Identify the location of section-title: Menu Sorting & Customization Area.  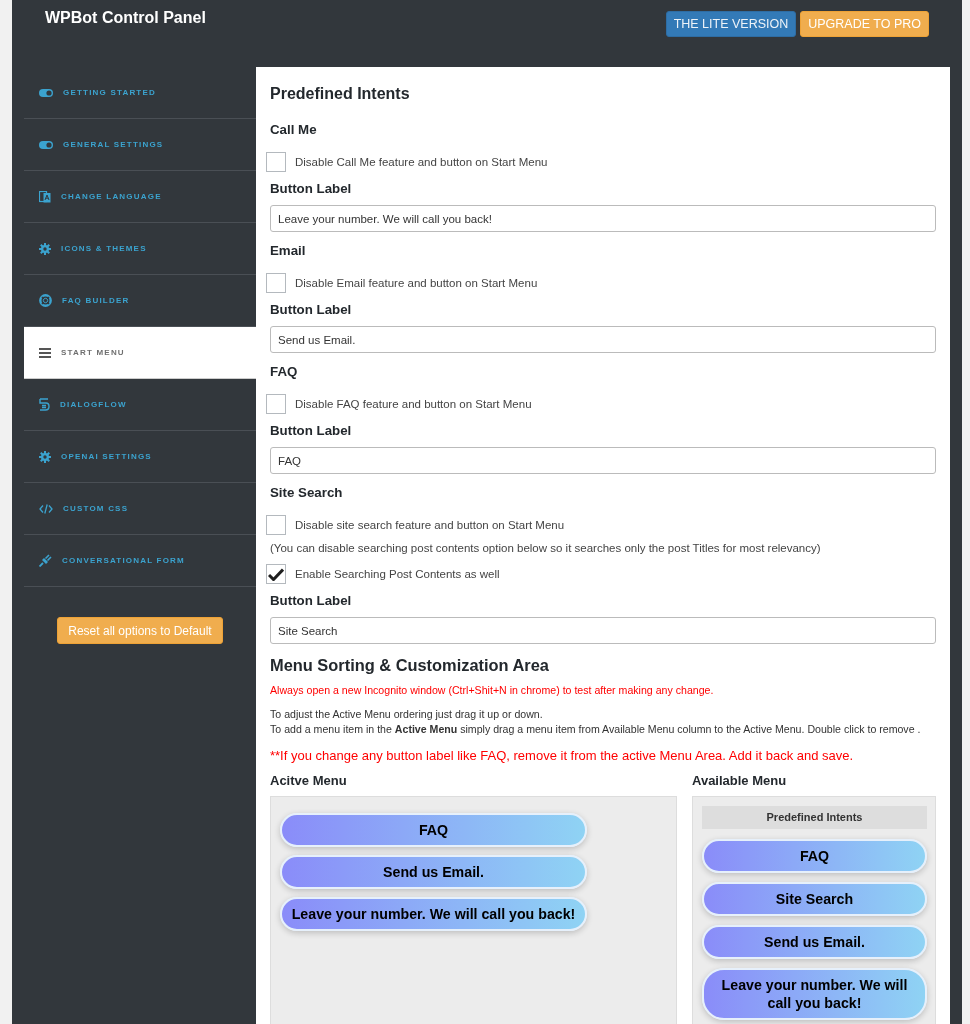
(410, 665).